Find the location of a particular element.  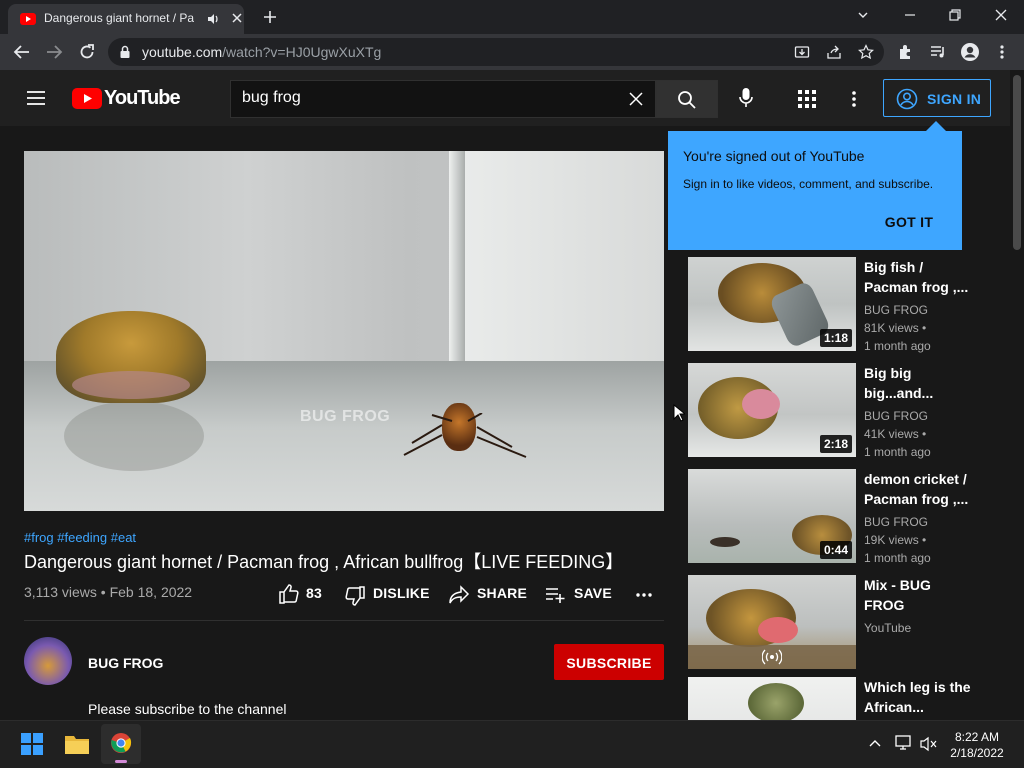

youtube-play-logo-icon is located at coordinates (87, 98).